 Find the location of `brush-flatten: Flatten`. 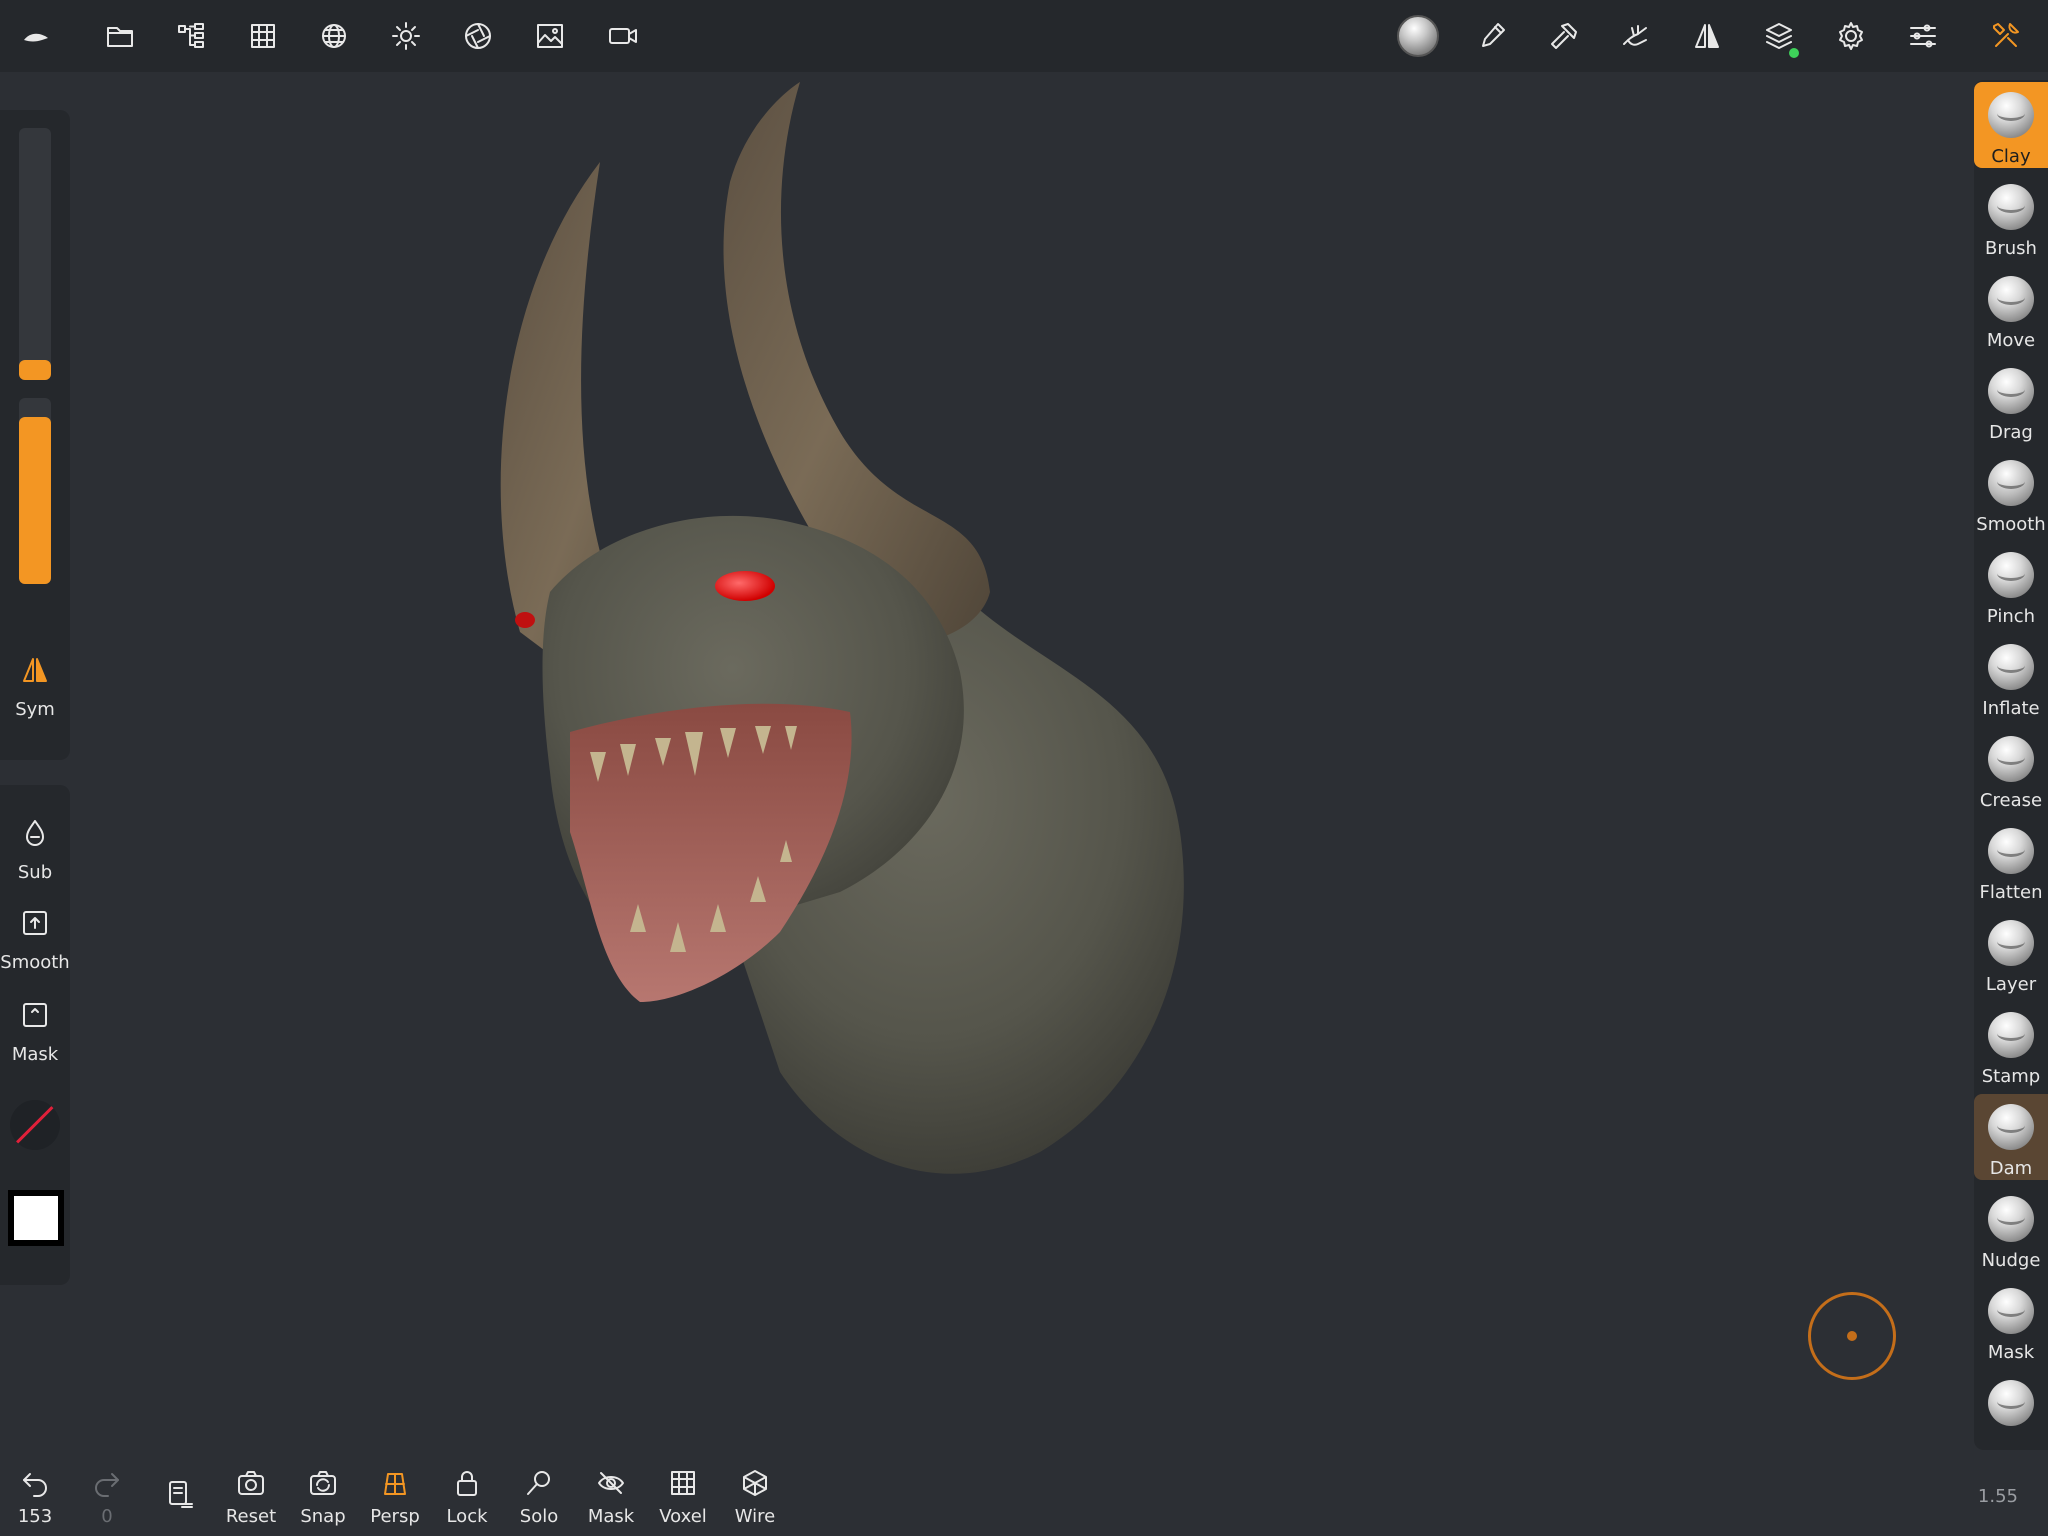

brush-flatten: Flatten is located at coordinates (2011, 861).